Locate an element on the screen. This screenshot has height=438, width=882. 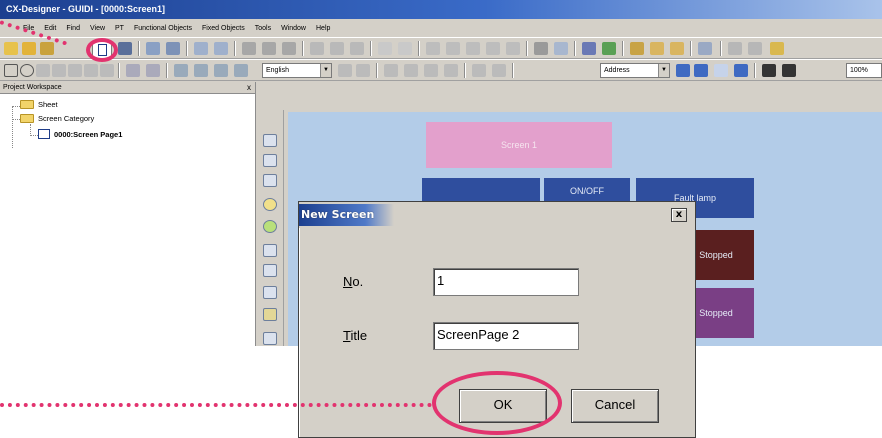
menu-tools: Tools is located at coordinates (263, 28).